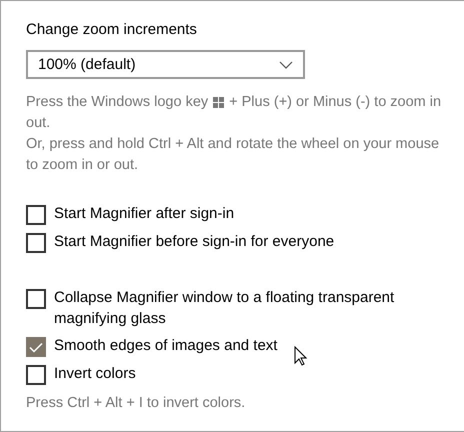 This screenshot has height=432, width=464. Describe the element at coordinates (39, 123) in the screenshot. I see `hint-text: out.` at that location.